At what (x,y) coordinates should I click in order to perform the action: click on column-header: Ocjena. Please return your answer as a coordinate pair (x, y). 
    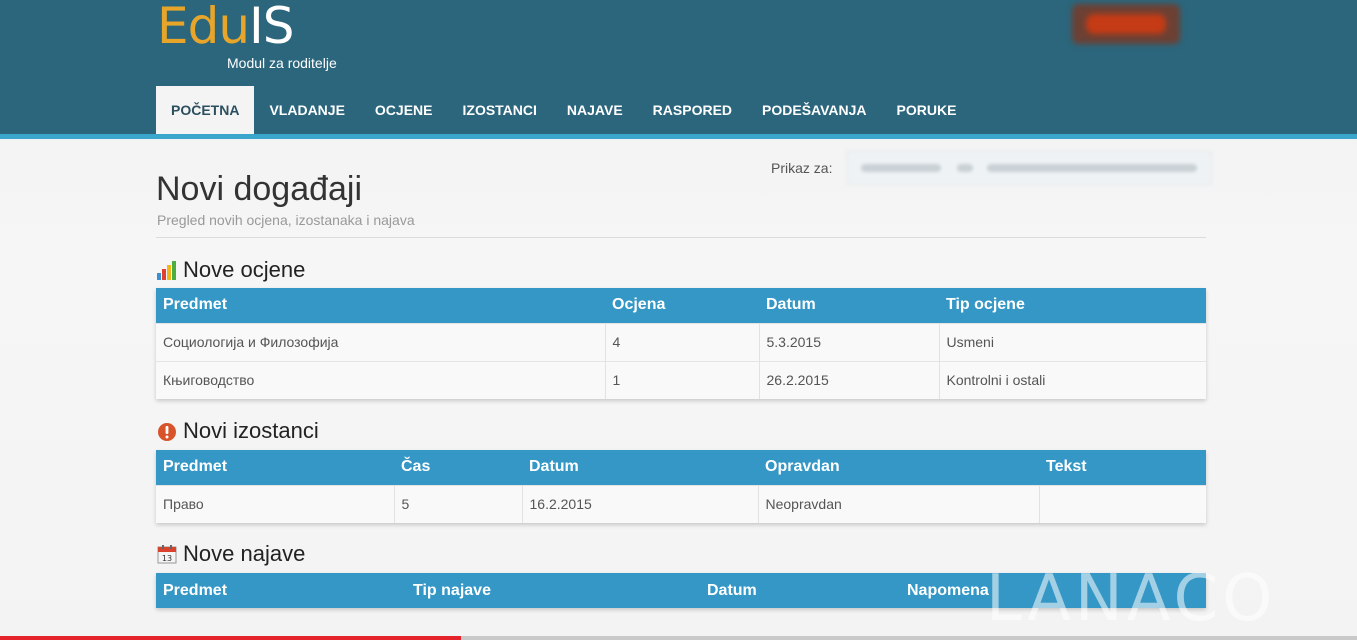
    Looking at the image, I should click on (682, 305).